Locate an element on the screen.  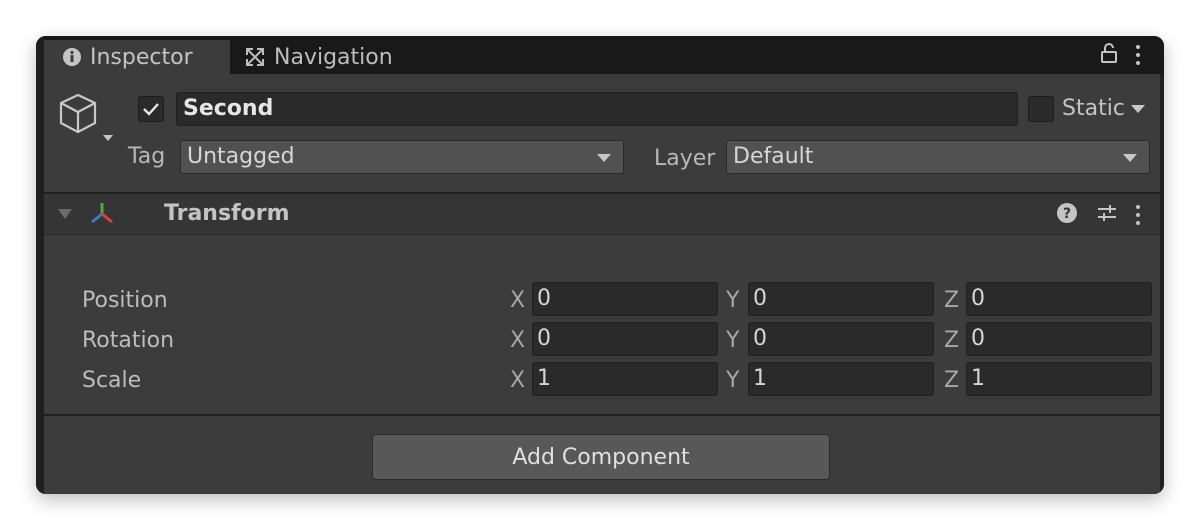
static-dropdown: Static is located at coordinates (1103, 109).